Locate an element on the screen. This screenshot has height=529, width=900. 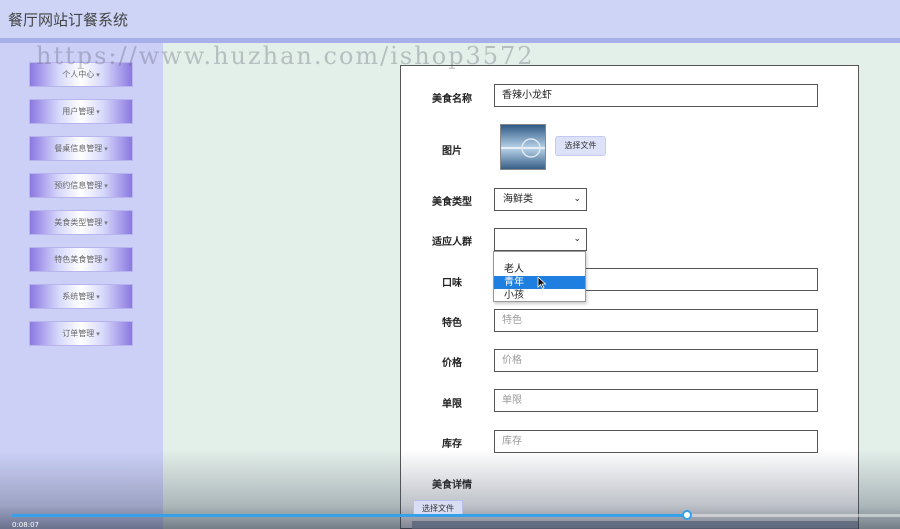
stock-input: 库存 is located at coordinates (656, 441).